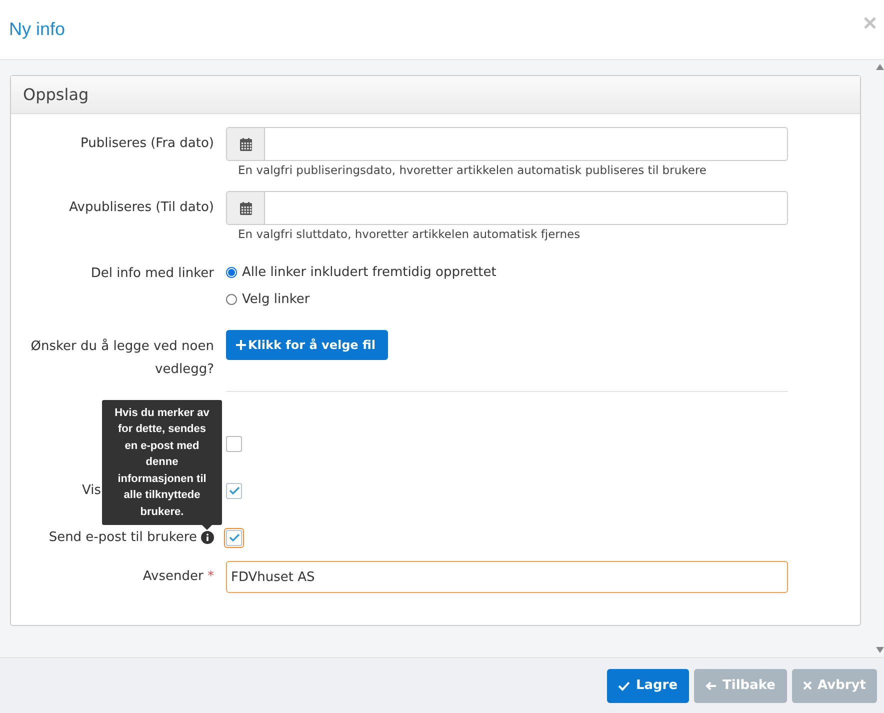  I want to click on scroll-down-icon, so click(880, 650).